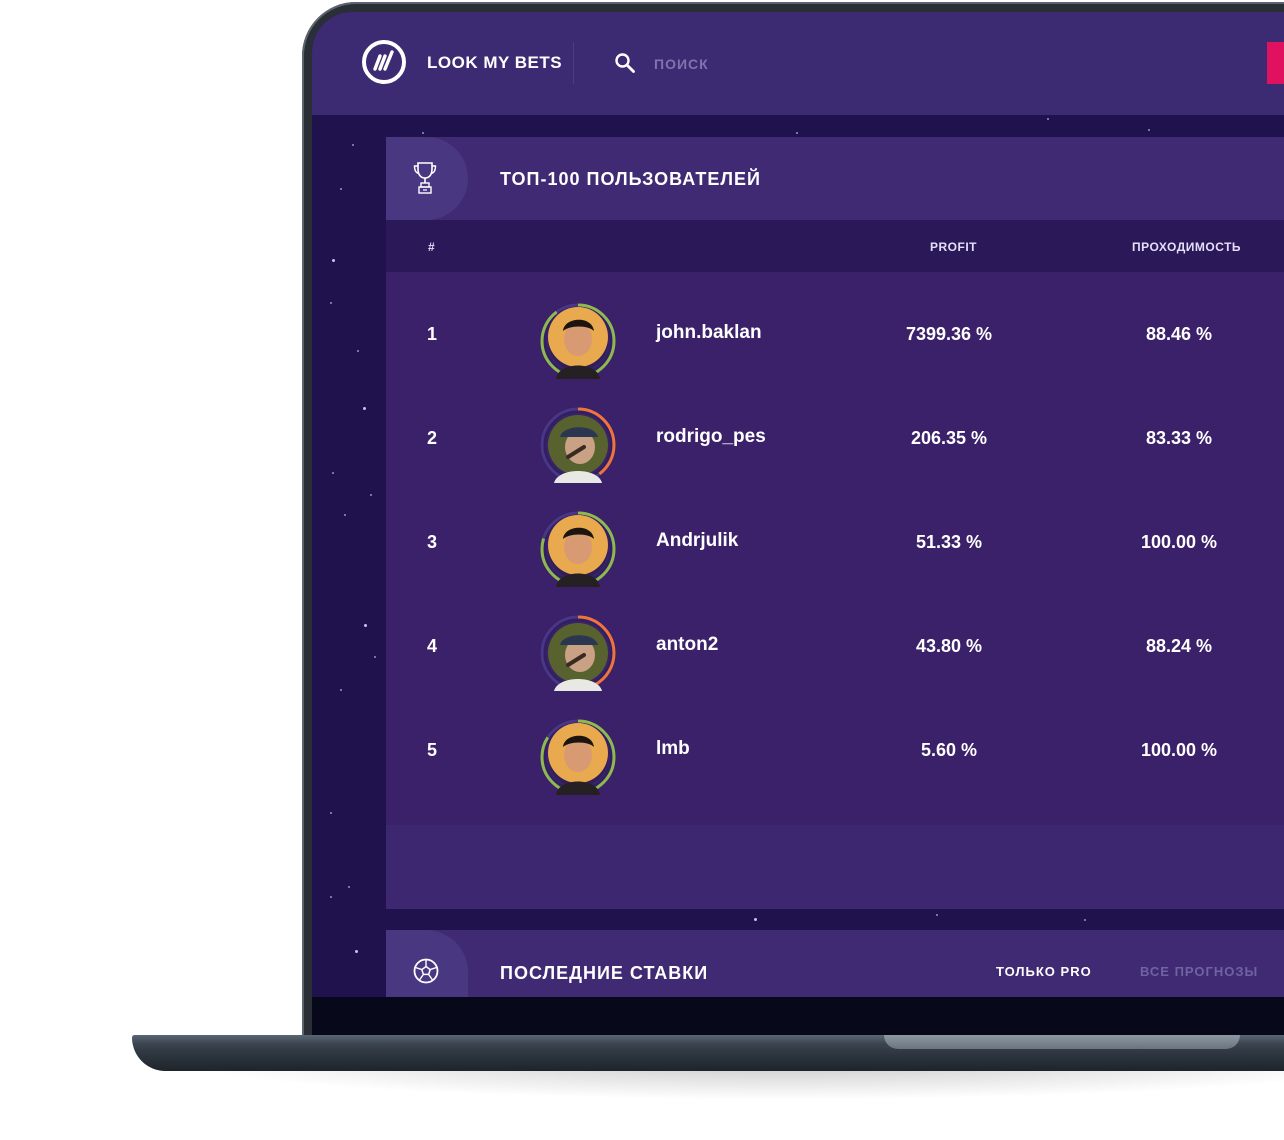  Describe the element at coordinates (1179, 646) in the screenshot. I see `row-pass-rate: 88.24 %` at that location.